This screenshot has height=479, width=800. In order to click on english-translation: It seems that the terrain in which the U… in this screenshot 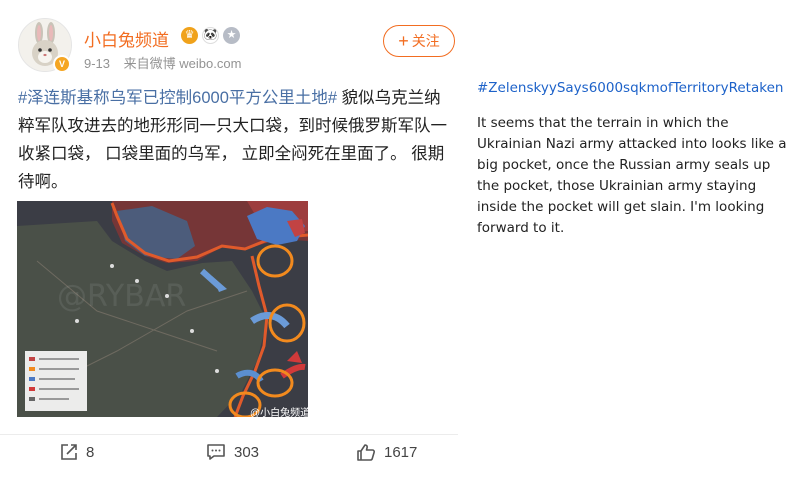, I will do `click(632, 175)`.